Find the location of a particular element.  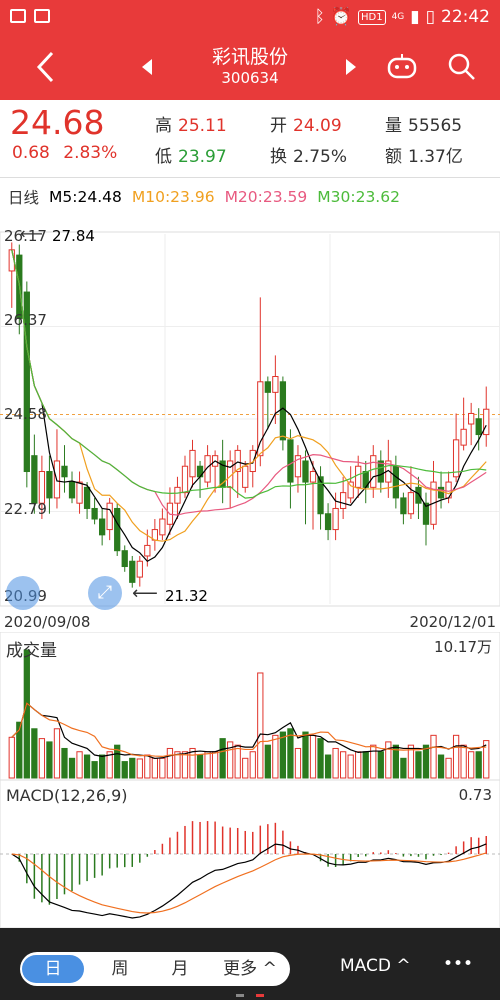

hd-badge: HD1 is located at coordinates (371, 17).